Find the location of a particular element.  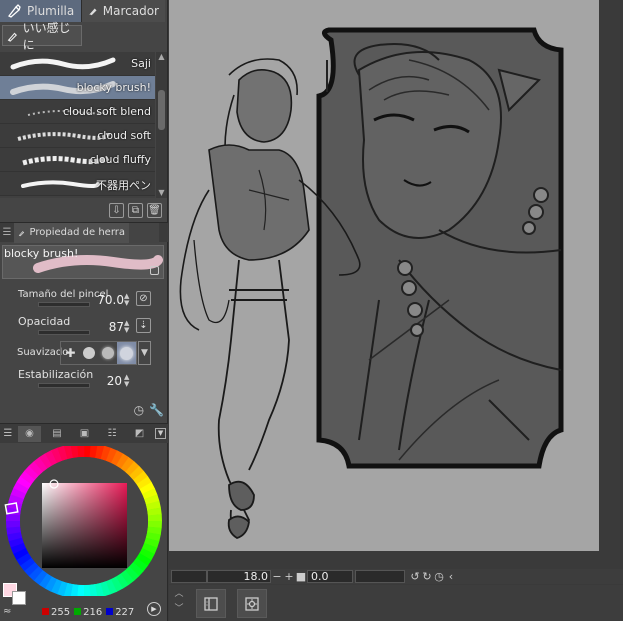

fit-icon: ■ is located at coordinates (301, 576).